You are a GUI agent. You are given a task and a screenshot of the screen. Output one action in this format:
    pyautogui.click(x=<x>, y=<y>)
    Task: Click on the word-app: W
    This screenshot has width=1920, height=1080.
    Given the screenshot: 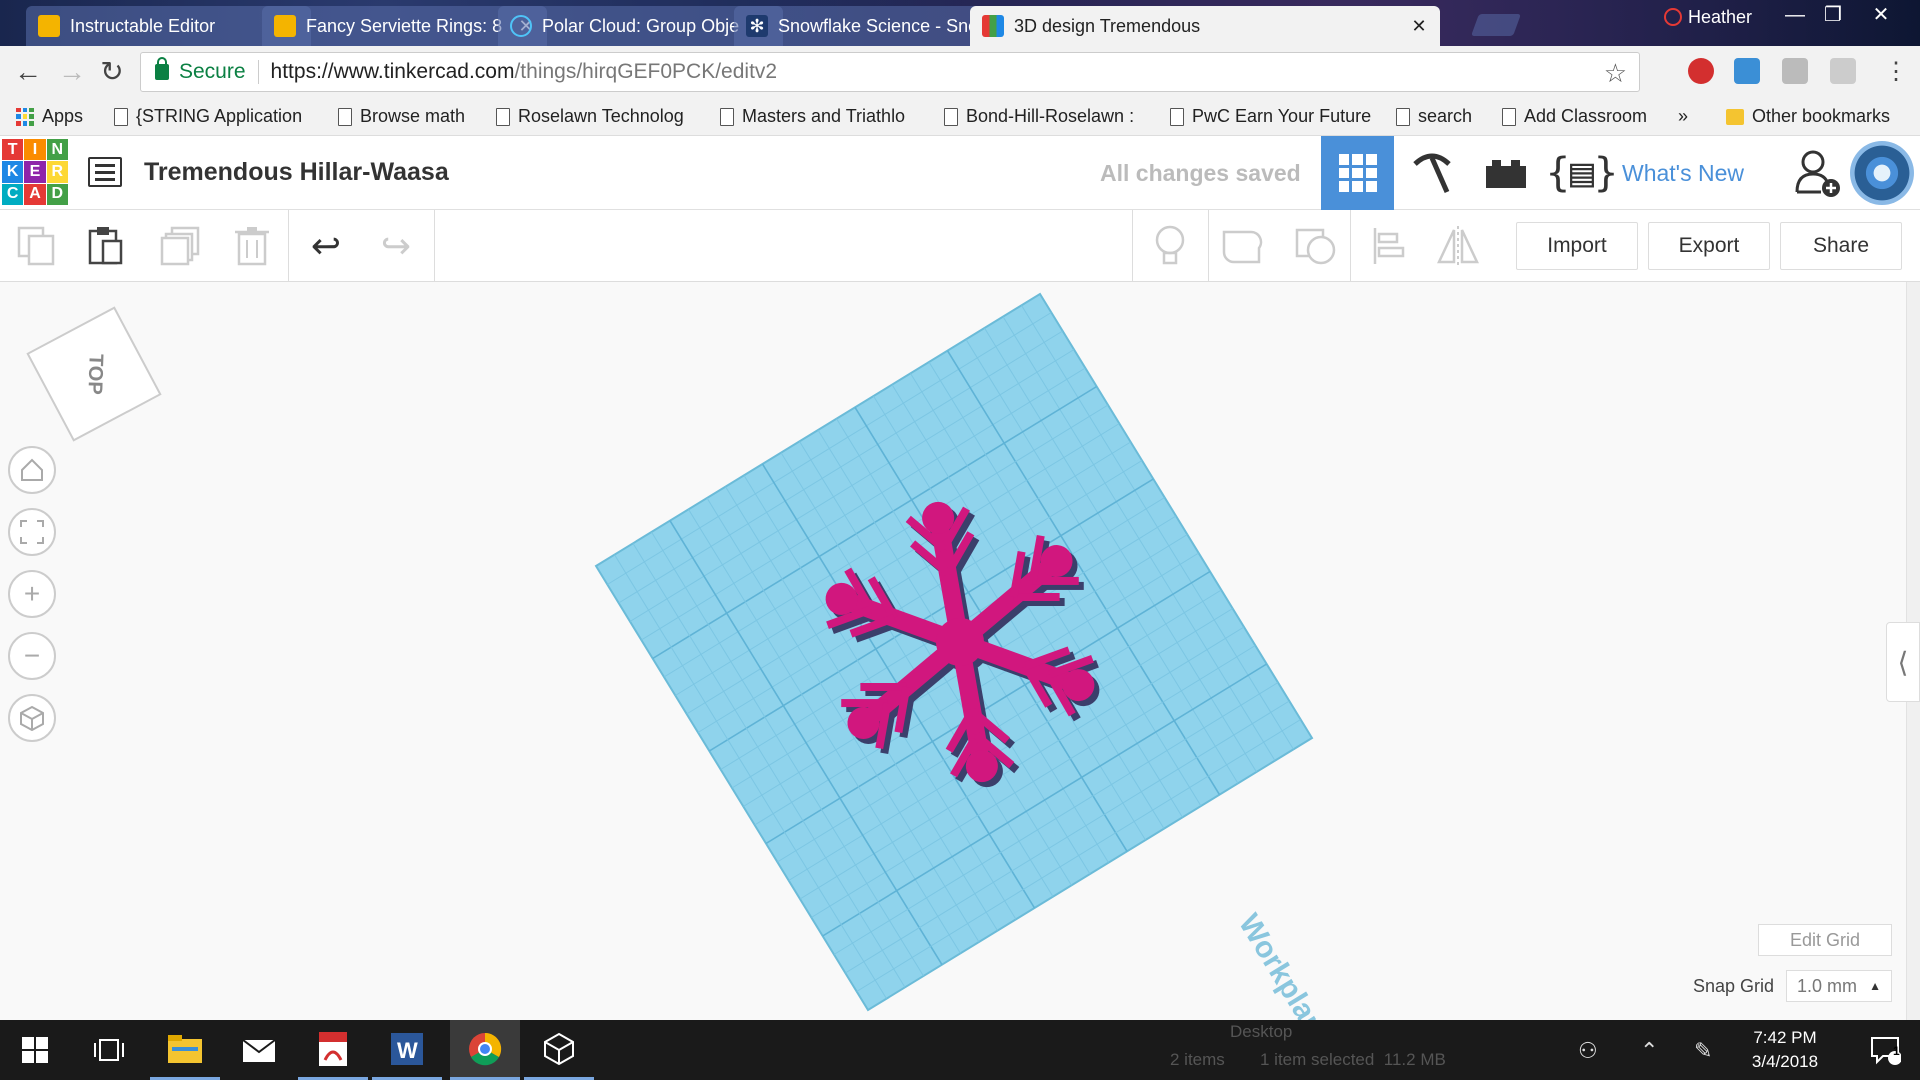 What is the action you would take?
    pyautogui.click(x=407, y=1050)
    